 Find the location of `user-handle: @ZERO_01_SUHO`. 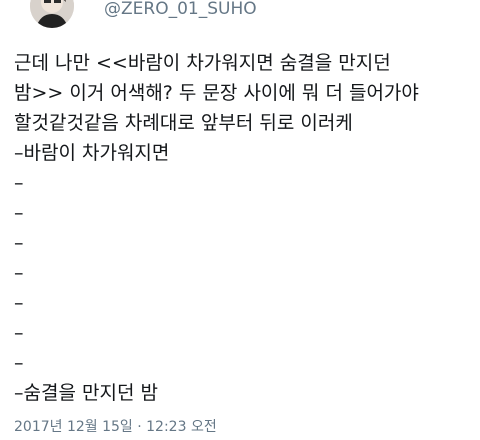

user-handle: @ZERO_01_SUHO is located at coordinates (180, 9).